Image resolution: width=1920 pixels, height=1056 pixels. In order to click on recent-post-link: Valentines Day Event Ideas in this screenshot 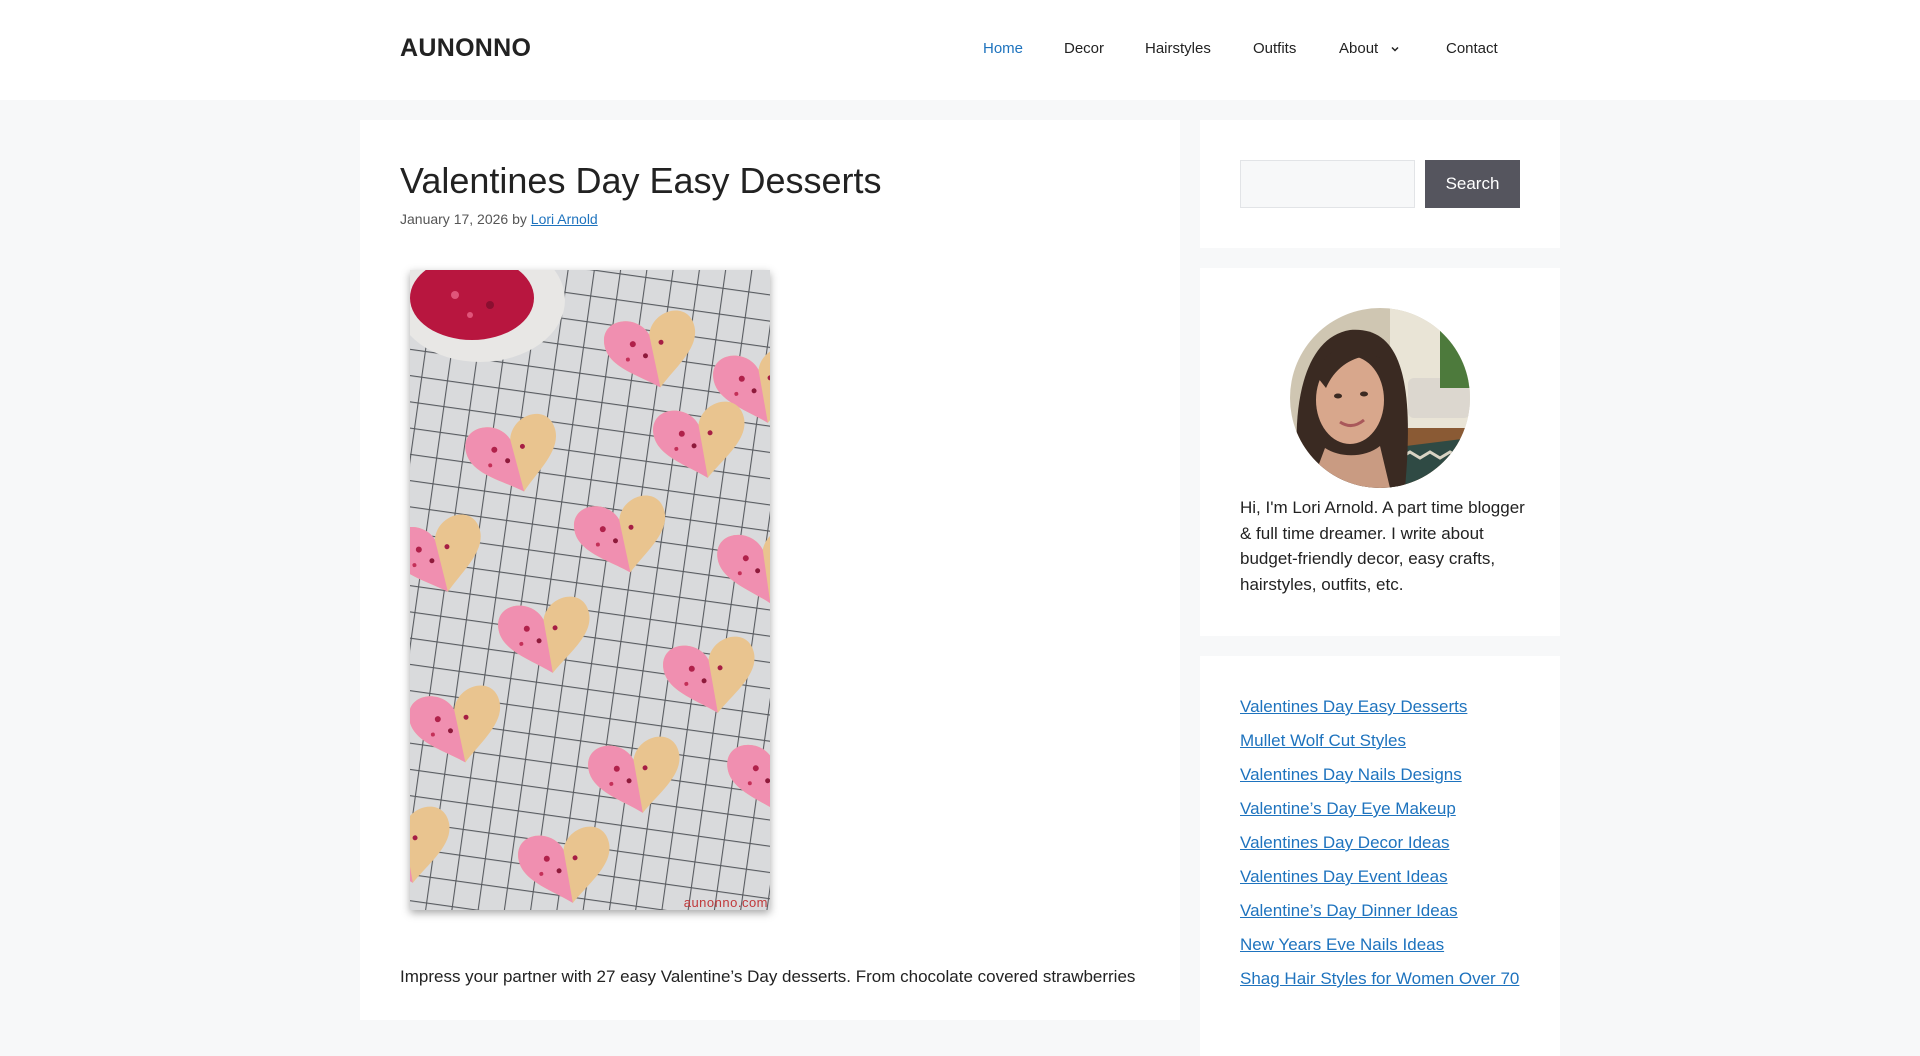, I will do `click(1344, 876)`.